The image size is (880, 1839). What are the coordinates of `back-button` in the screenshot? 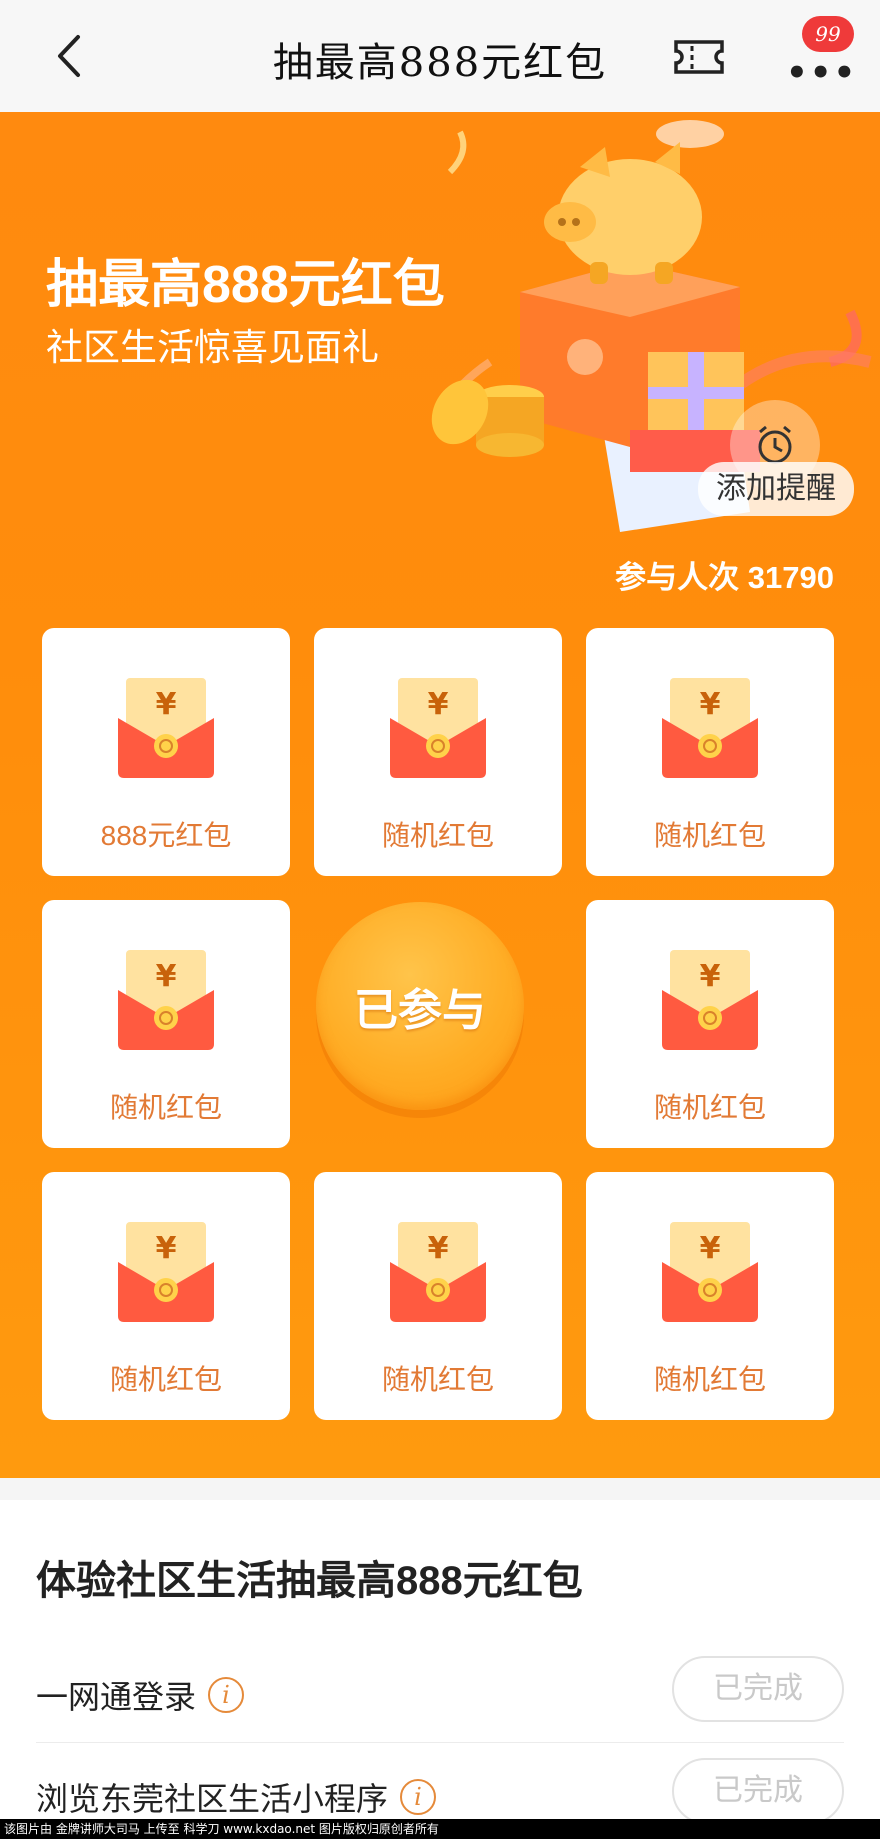 It's located at (69, 56).